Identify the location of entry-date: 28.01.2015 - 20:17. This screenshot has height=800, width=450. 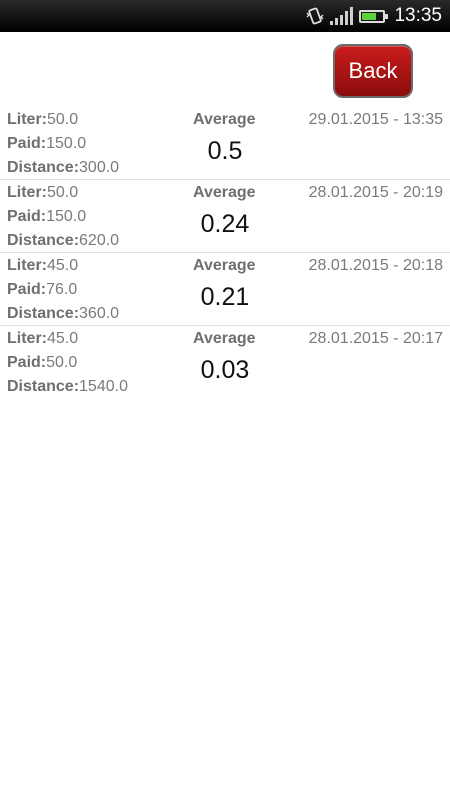
(375, 338).